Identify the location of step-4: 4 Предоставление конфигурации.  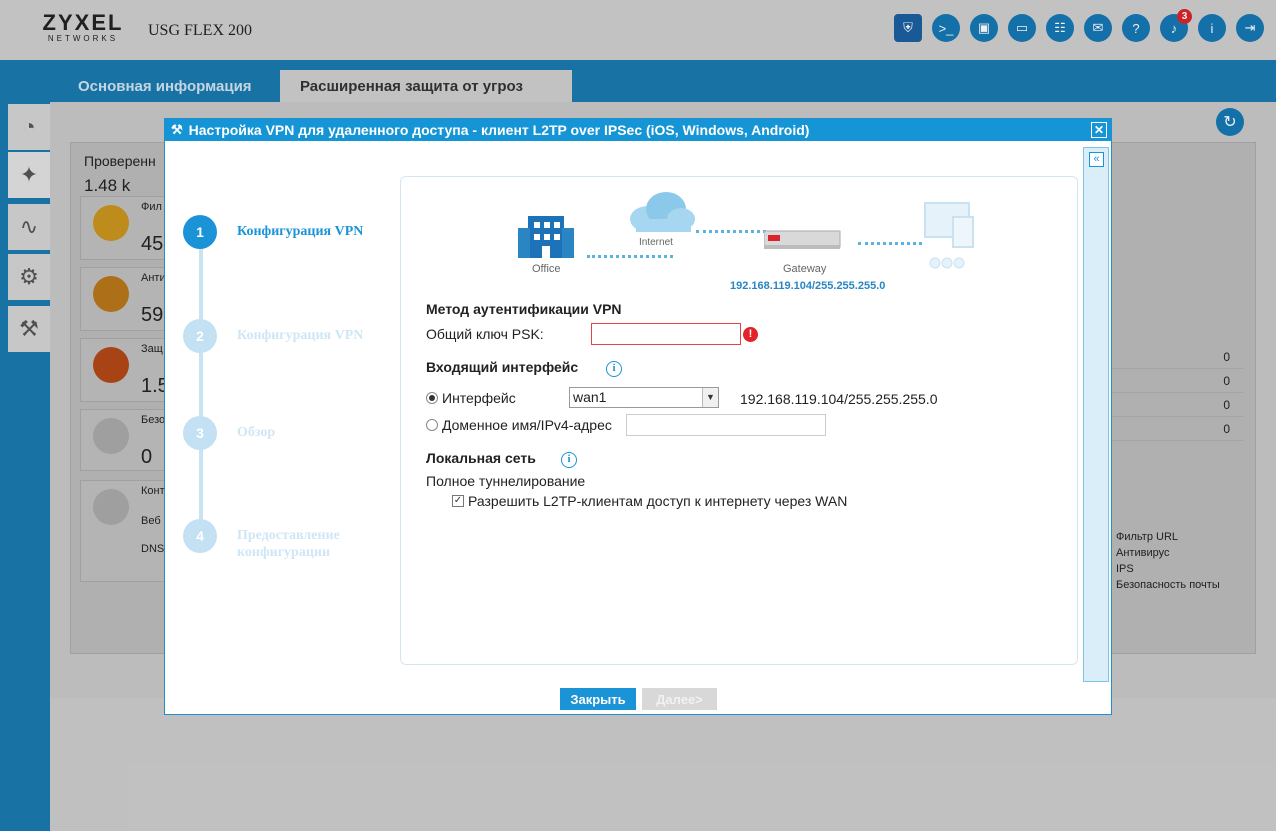
(275, 540).